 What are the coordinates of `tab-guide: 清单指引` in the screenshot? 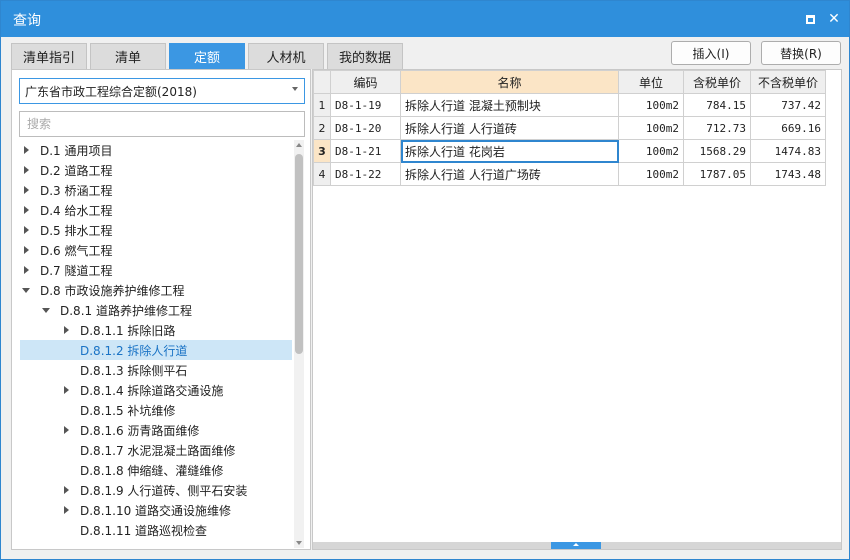 It's located at (49, 56).